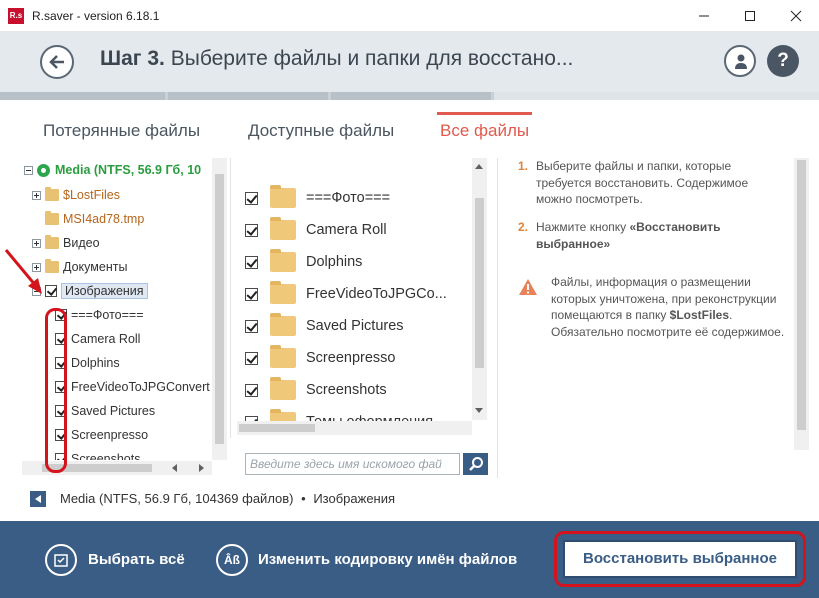  What do you see at coordinates (528, 287) in the screenshot?
I see `warning-icon` at bounding box center [528, 287].